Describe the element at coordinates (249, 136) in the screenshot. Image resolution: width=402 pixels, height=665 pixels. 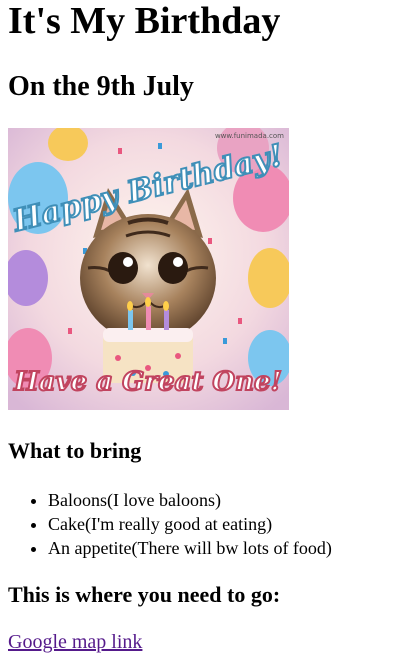
I see `svg-text: www.funimada.com` at that location.